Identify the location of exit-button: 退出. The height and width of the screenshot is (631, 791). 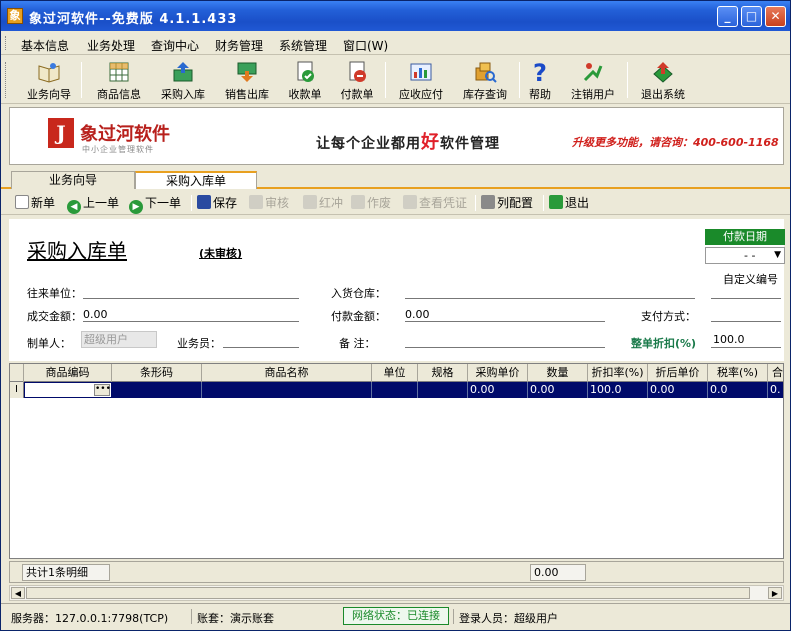
(569, 203).